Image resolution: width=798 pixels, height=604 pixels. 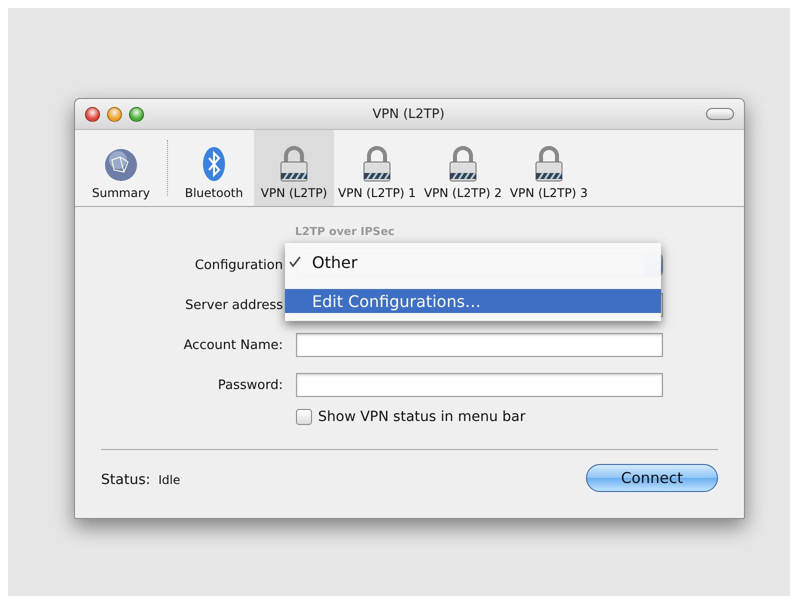 What do you see at coordinates (136, 114) in the screenshot?
I see `zoom-button` at bounding box center [136, 114].